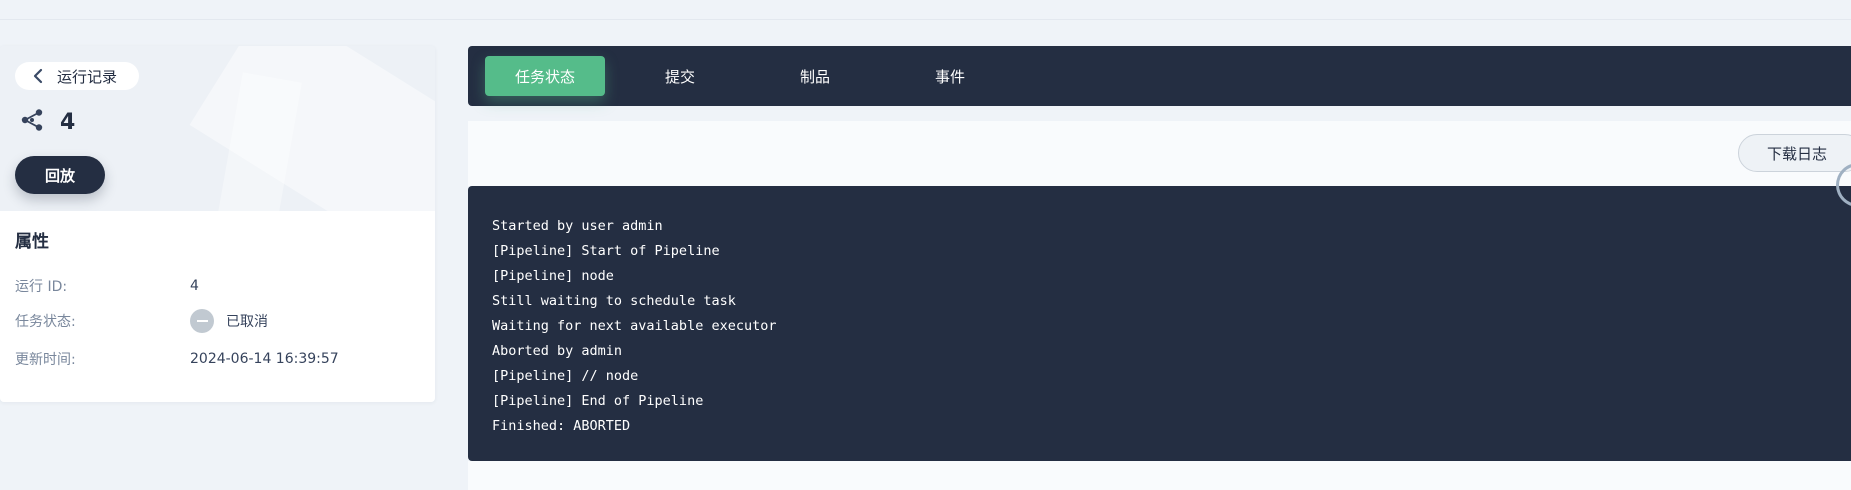 The height and width of the screenshot is (490, 1851). Describe the element at coordinates (1159, 475) in the screenshot. I see `bottom-strip` at that location.